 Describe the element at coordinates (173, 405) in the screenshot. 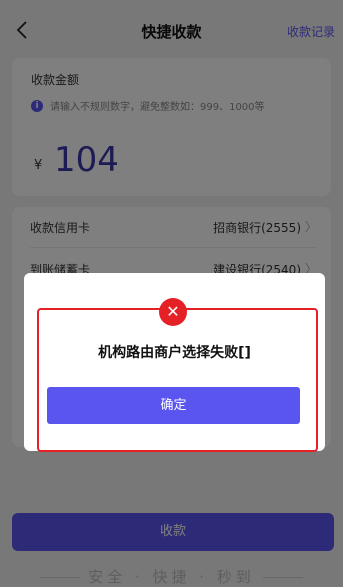

I see `confirm-button: 确定` at that location.